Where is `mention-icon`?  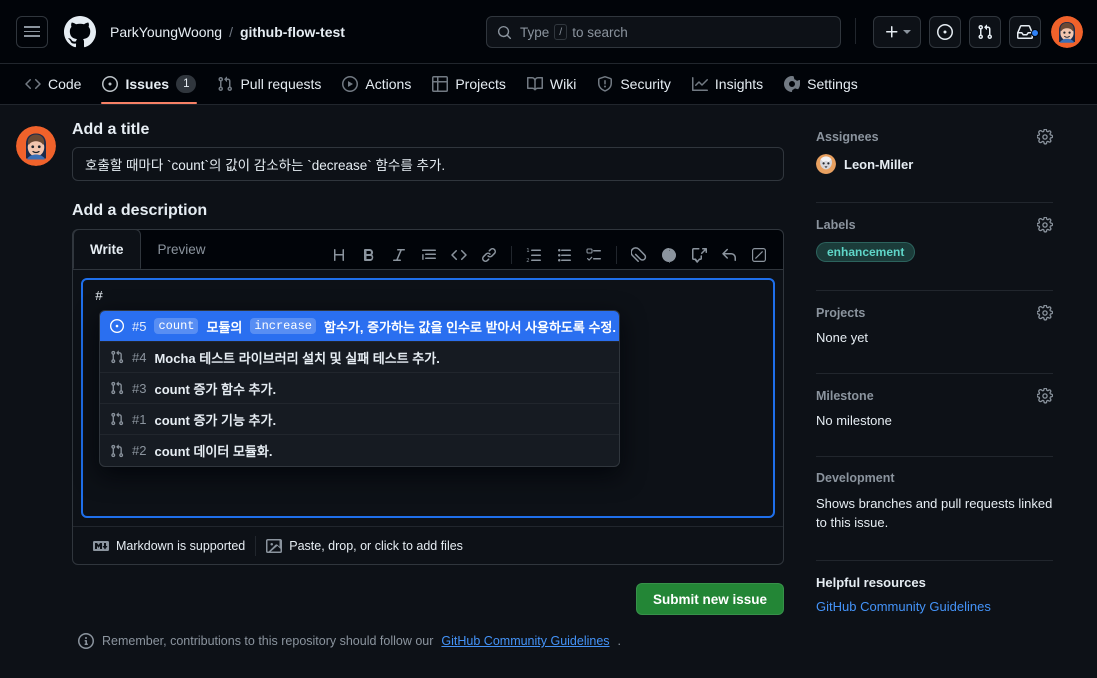 mention-icon is located at coordinates (669, 255).